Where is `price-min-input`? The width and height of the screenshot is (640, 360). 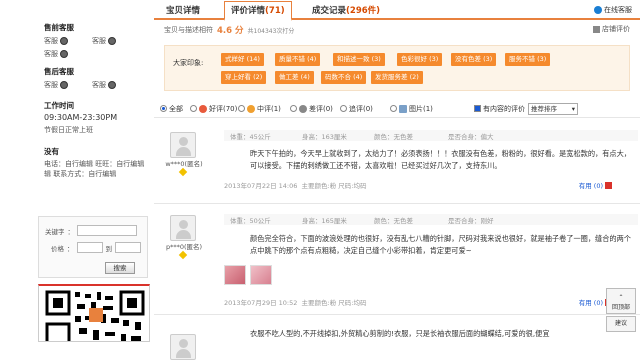
price-min-input is located at coordinates (89, 247).